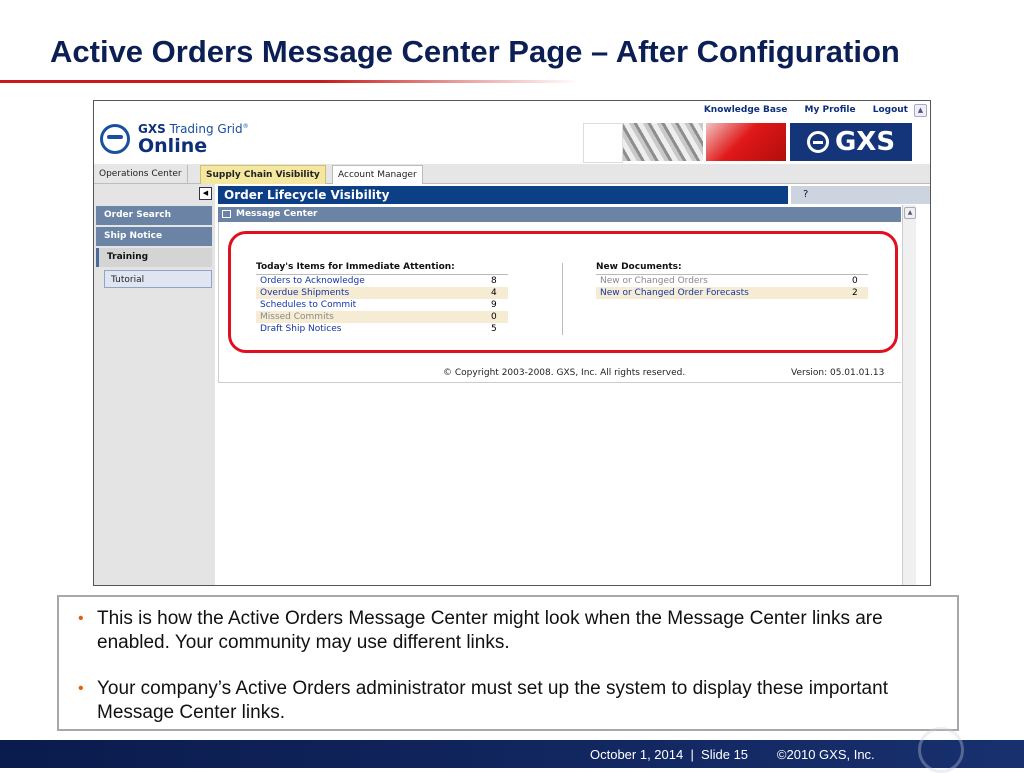 Image resolution: width=1024 pixels, height=773 pixels. What do you see at coordinates (603, 143) in the screenshot?
I see `banner-blank-image` at bounding box center [603, 143].